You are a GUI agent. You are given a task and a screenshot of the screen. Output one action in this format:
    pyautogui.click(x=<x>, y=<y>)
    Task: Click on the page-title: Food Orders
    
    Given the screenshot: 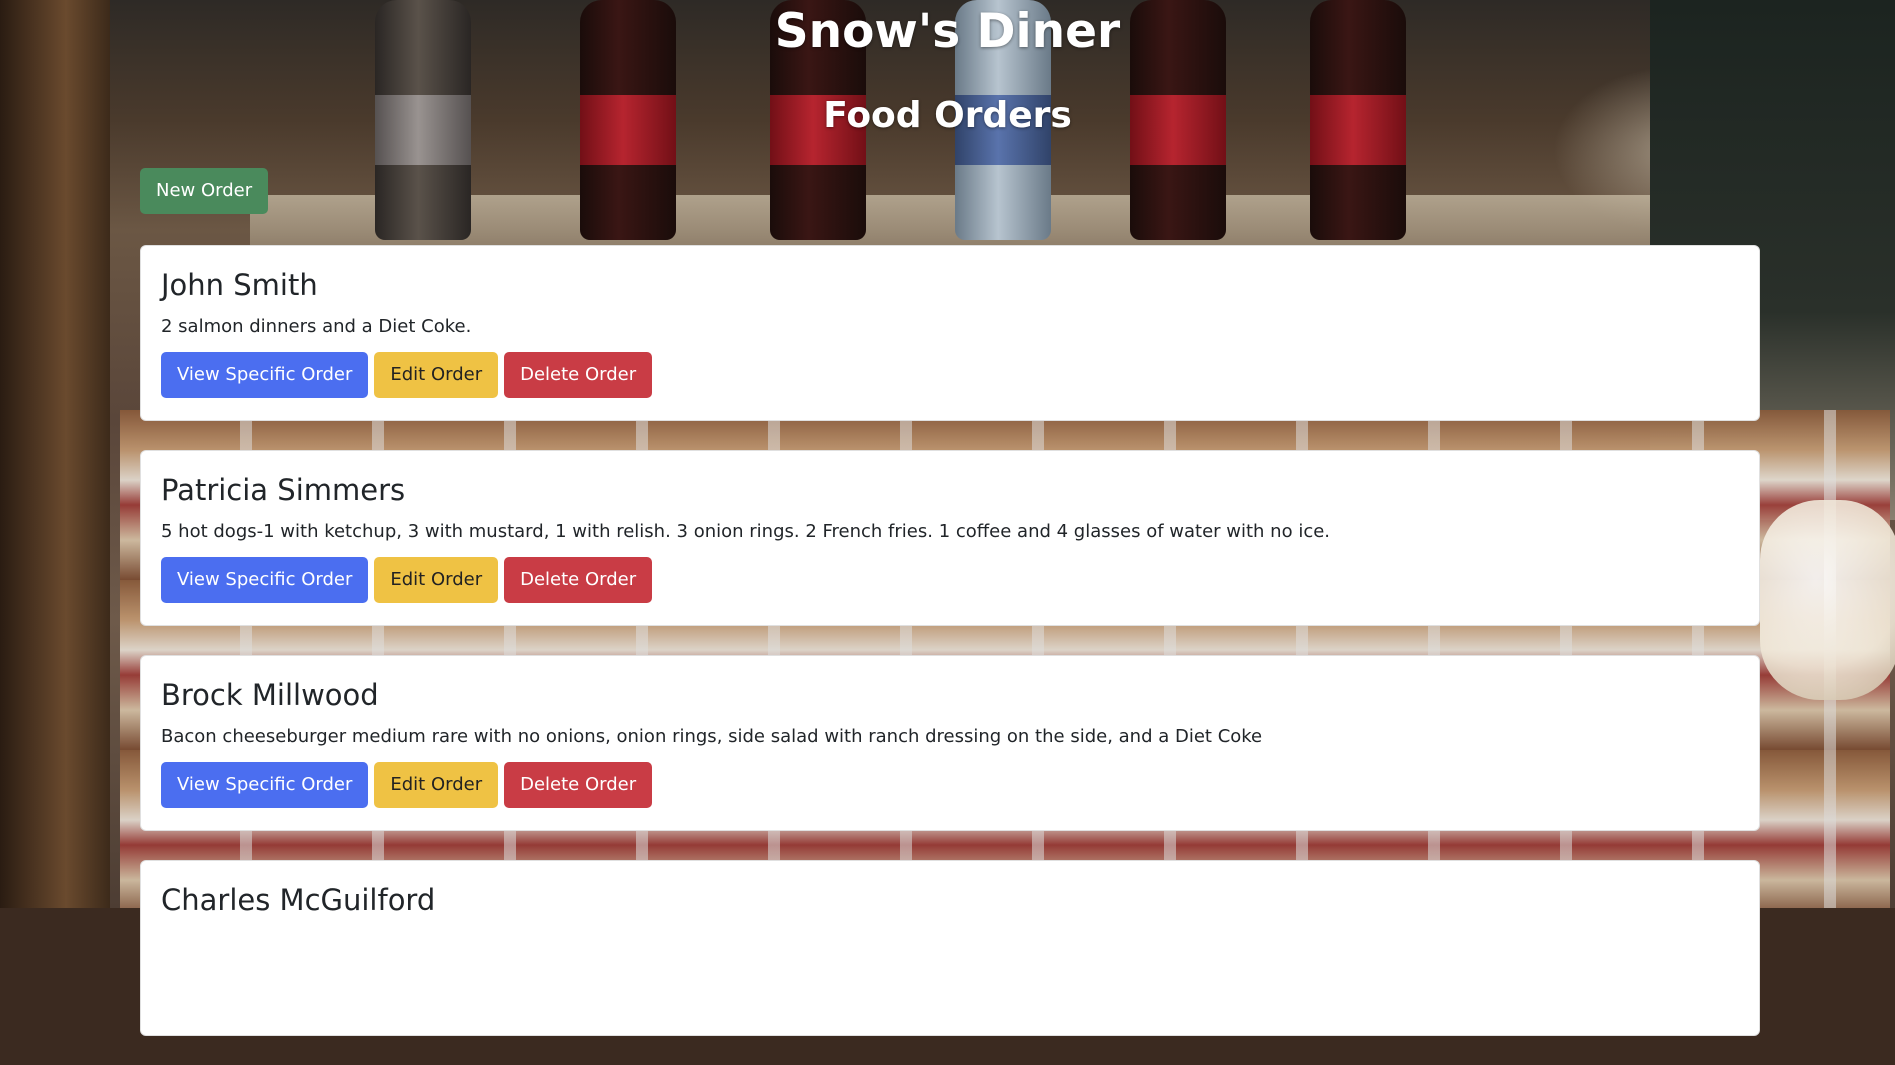 What is the action you would take?
    pyautogui.click(x=947, y=115)
    